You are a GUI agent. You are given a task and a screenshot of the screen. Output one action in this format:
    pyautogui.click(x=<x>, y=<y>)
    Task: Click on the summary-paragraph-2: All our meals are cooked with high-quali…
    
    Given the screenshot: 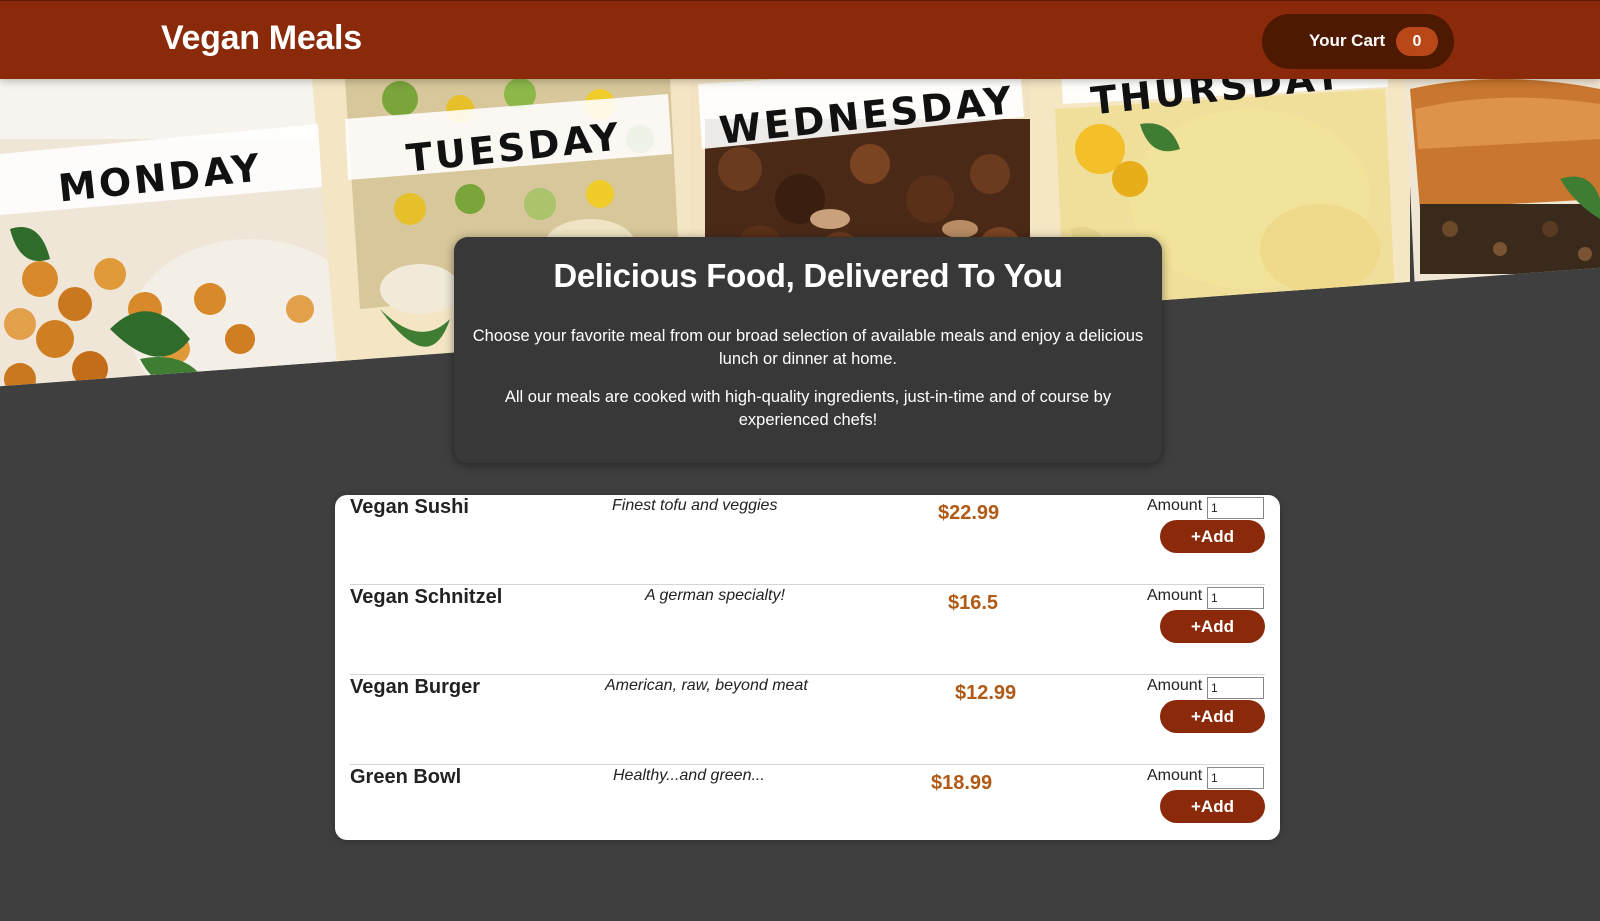 What is the action you would take?
    pyautogui.click(x=808, y=408)
    